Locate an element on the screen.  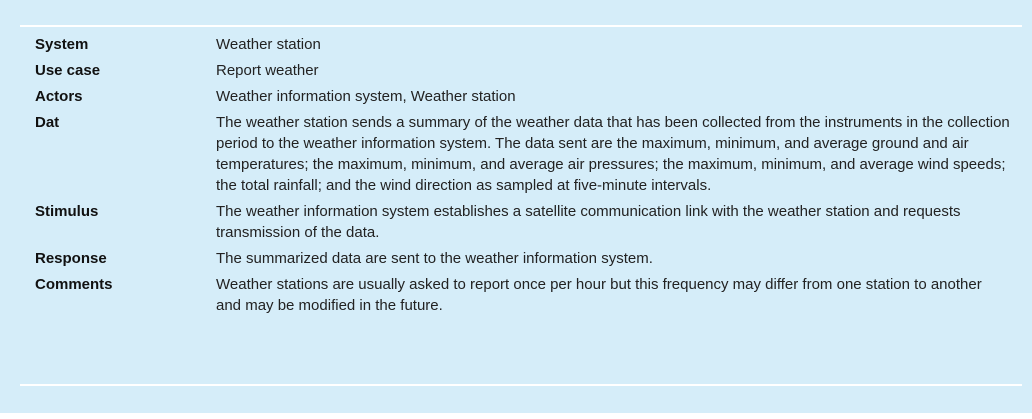
table-row-use-case: Use case Report weather is located at coordinates (522, 73).